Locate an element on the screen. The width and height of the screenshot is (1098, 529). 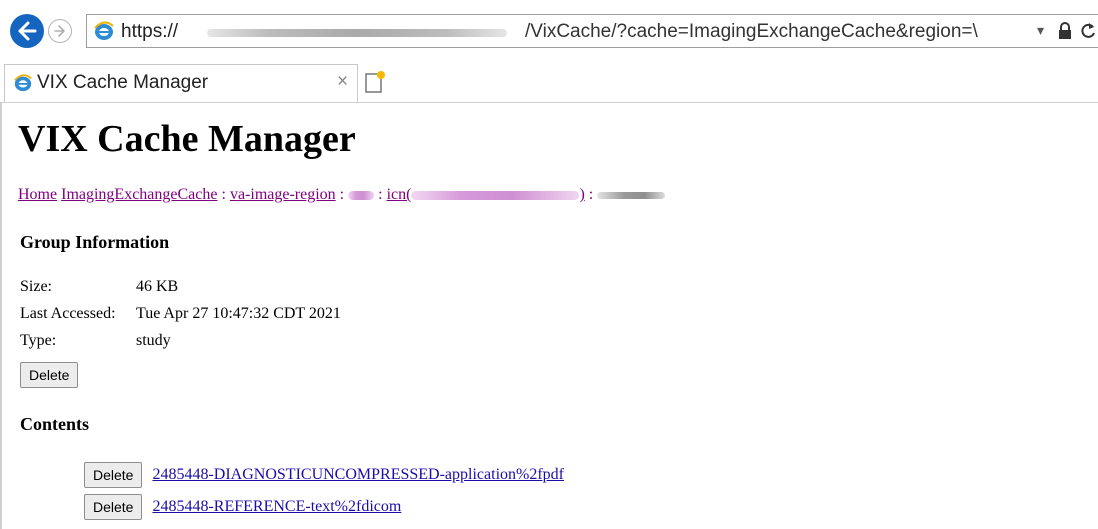
arrow-left-icon is located at coordinates (27, 31).